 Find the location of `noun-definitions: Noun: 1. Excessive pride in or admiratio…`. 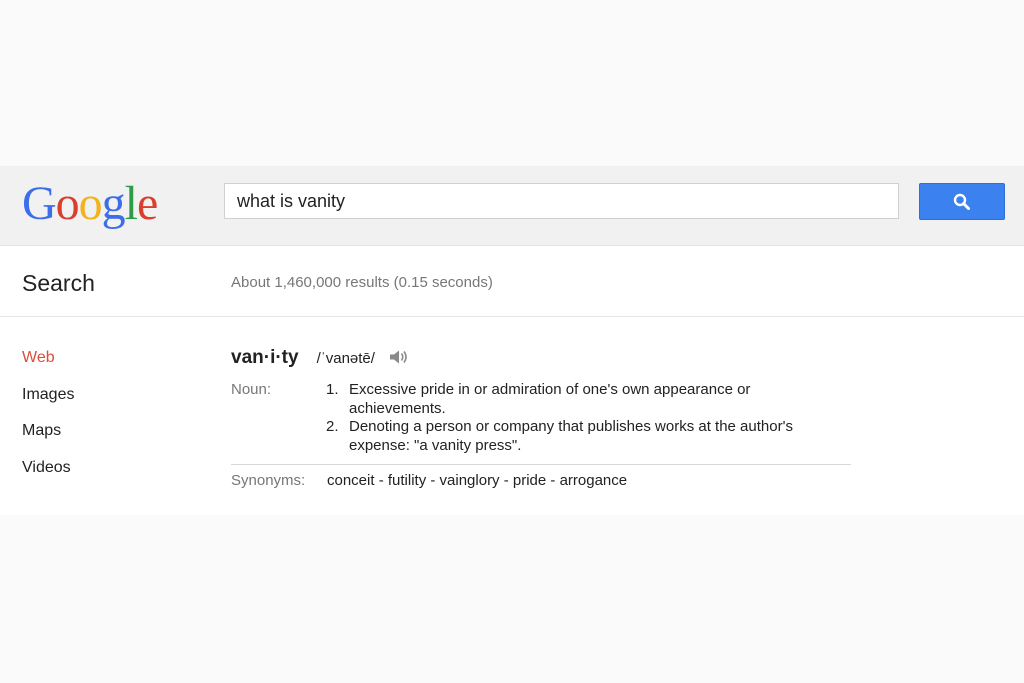

noun-definitions: Noun: 1. Excessive pride in or admiratio… is located at coordinates (541, 418).